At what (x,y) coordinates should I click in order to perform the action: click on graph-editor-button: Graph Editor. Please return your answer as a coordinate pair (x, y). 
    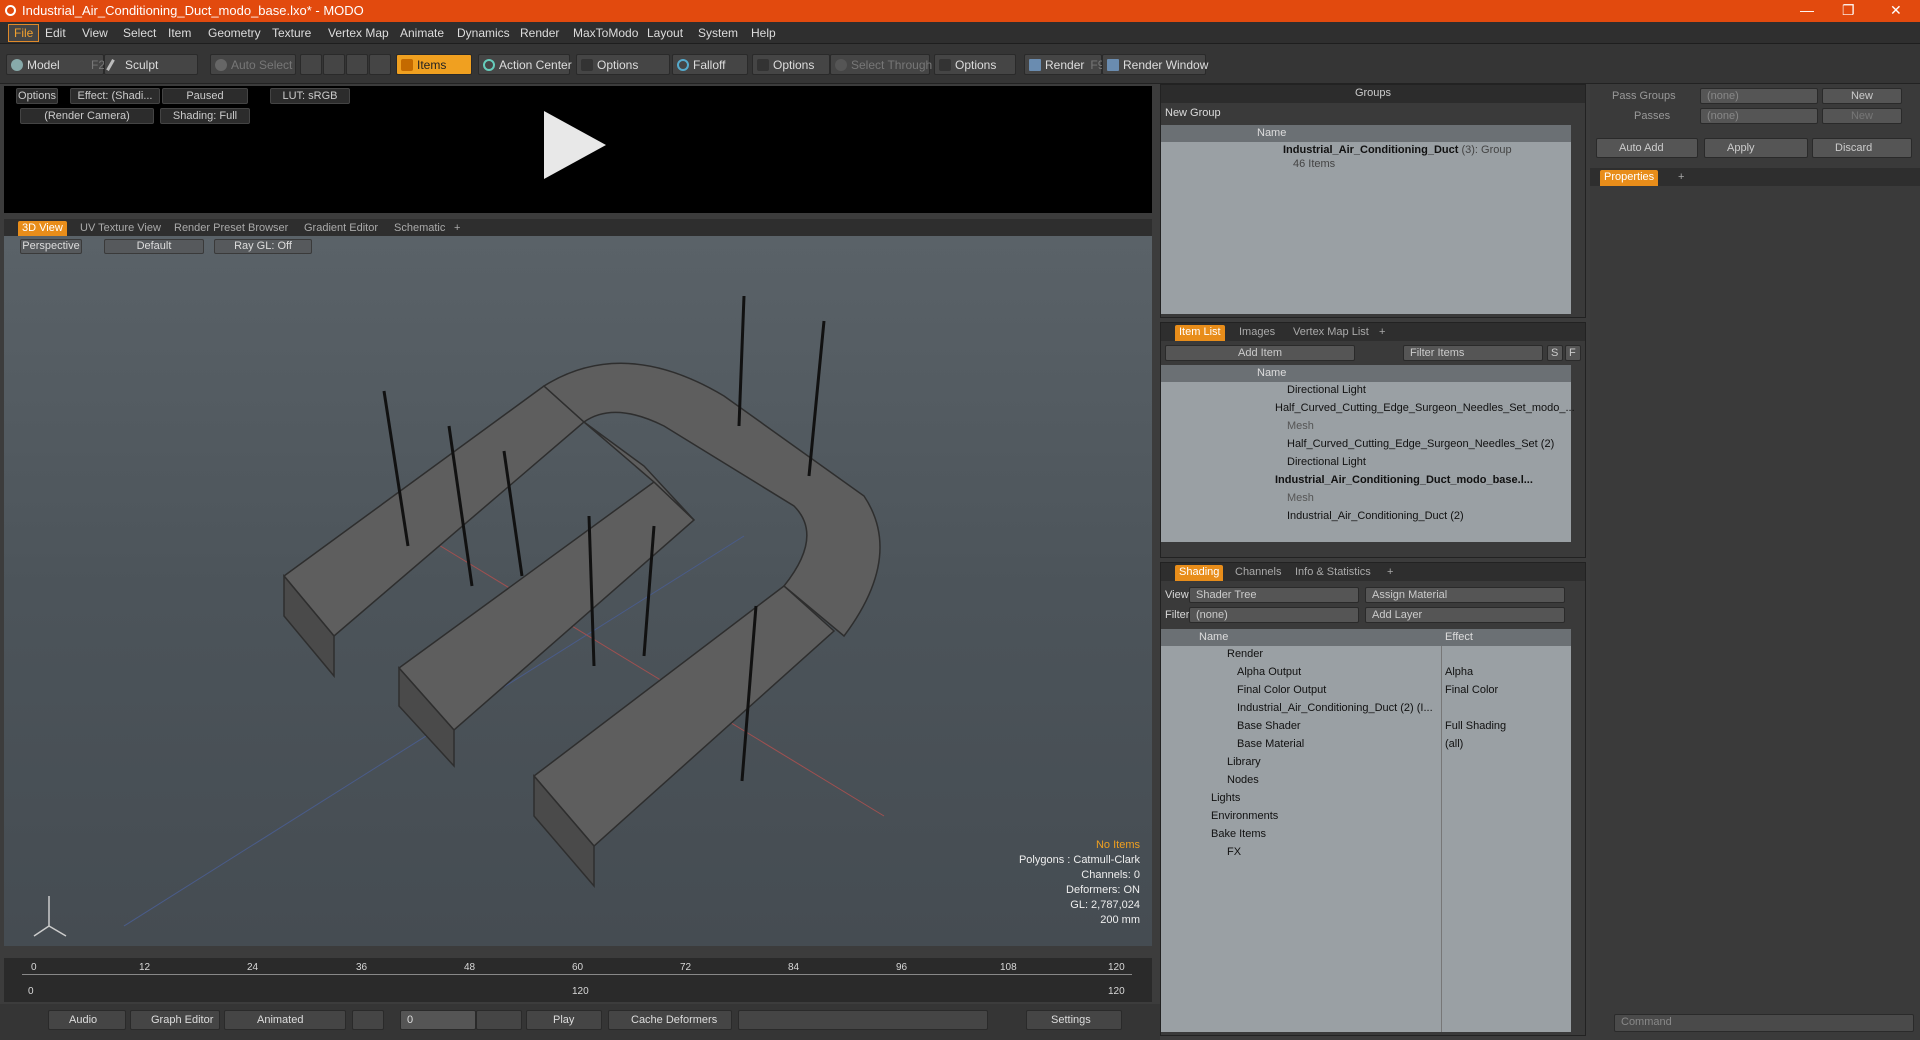
    Looking at the image, I should click on (175, 1020).